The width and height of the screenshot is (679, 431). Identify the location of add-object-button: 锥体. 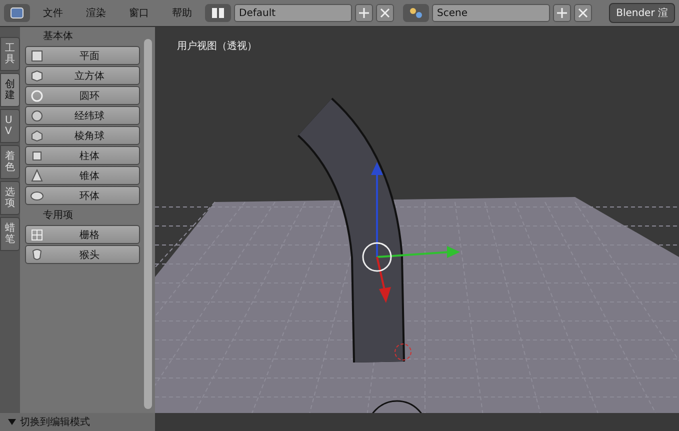
(82, 175).